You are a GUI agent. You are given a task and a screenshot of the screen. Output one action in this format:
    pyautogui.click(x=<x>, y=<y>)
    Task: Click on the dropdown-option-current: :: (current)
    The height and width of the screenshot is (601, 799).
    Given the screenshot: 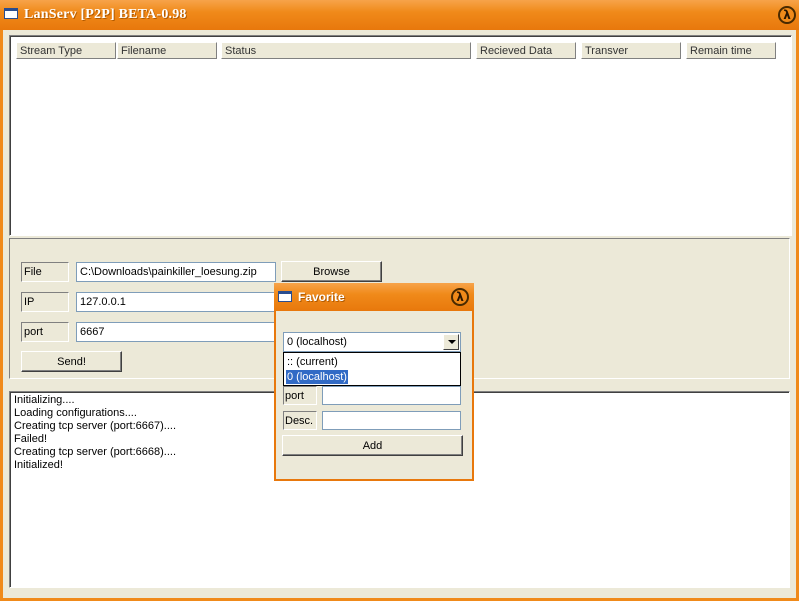 What is the action you would take?
    pyautogui.click(x=312, y=362)
    